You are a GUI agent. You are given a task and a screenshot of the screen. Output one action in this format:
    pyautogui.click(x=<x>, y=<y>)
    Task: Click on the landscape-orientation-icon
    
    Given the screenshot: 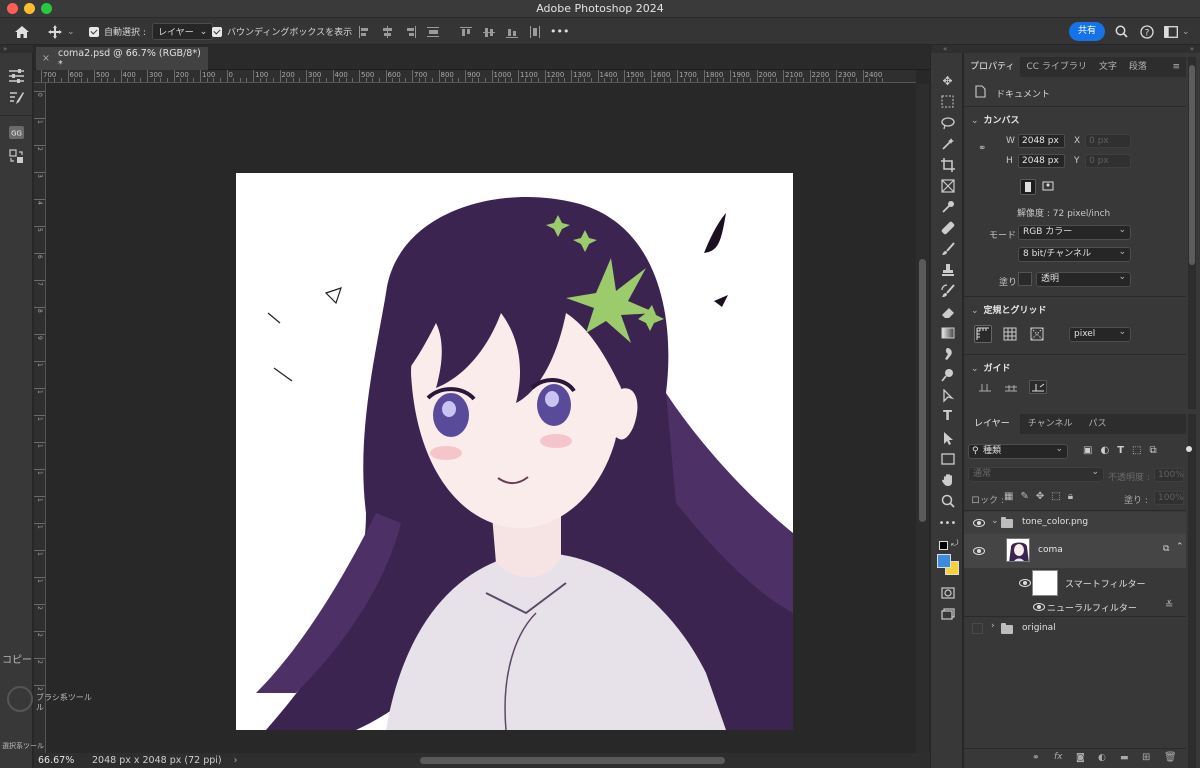 What is the action you would take?
    pyautogui.click(x=1049, y=187)
    